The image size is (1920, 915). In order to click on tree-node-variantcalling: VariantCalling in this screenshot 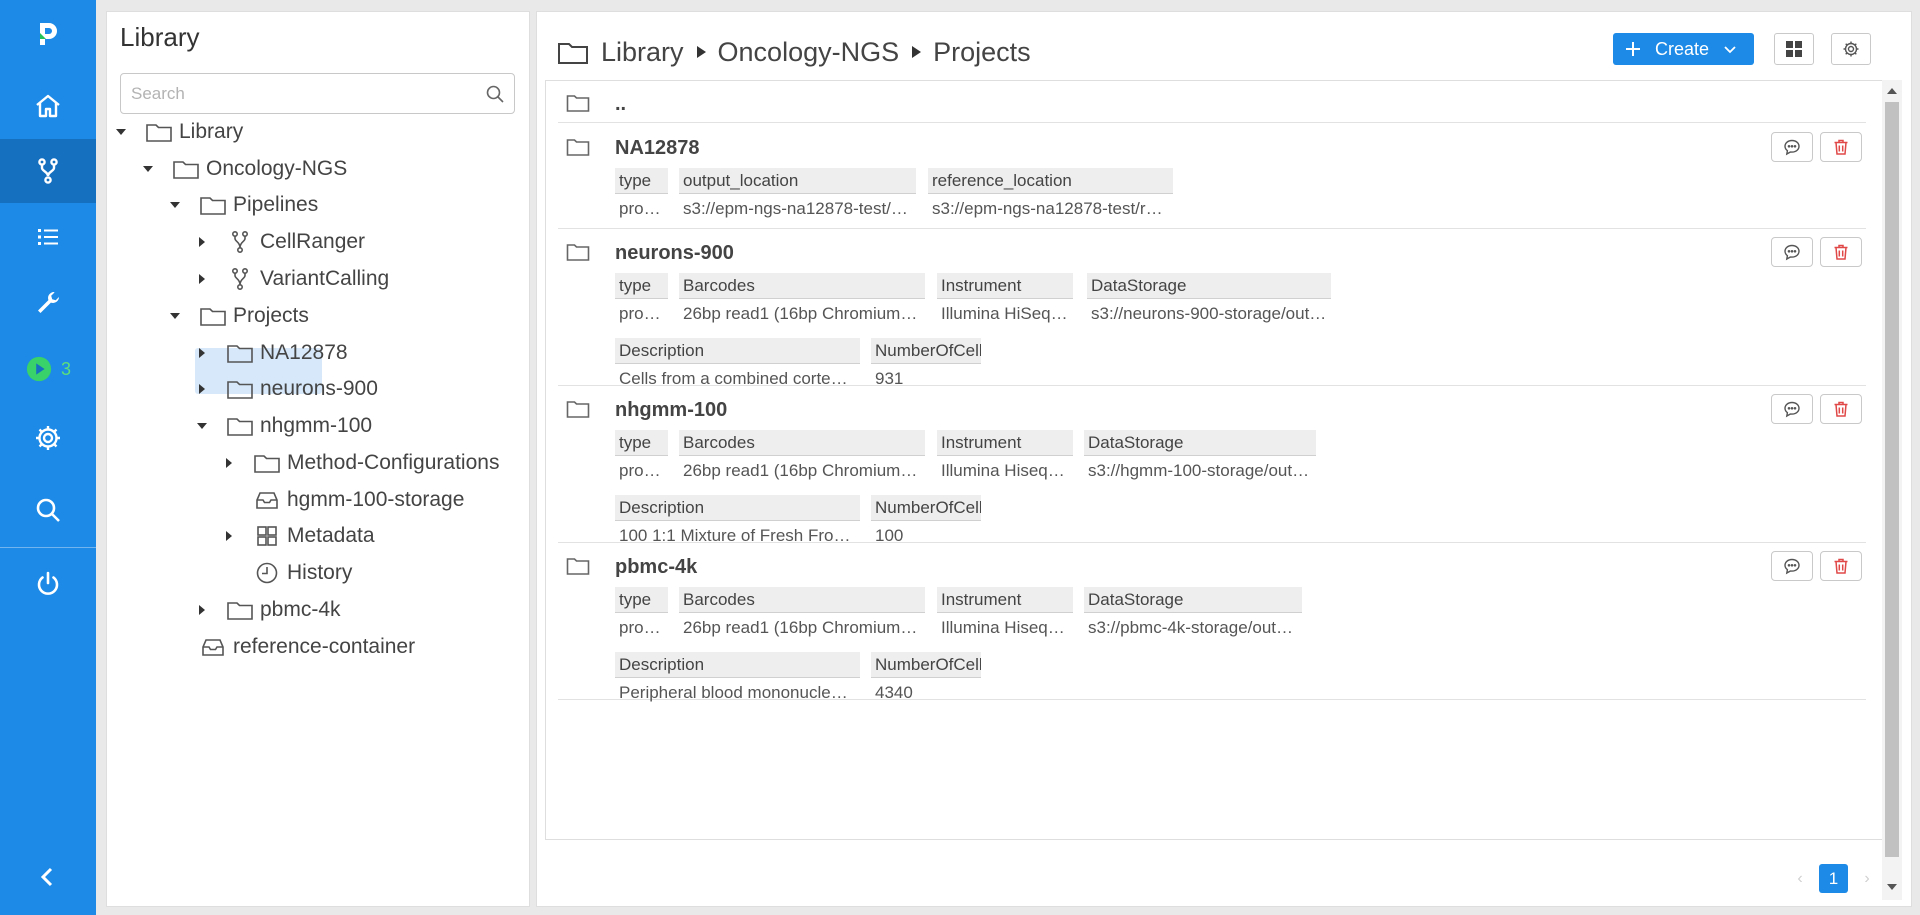, I will do `click(292, 279)`.